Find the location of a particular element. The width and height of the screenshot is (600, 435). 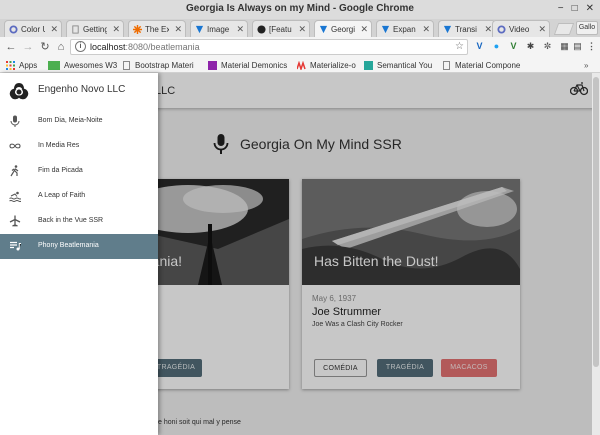

gear-icon is located at coordinates (501, 29).